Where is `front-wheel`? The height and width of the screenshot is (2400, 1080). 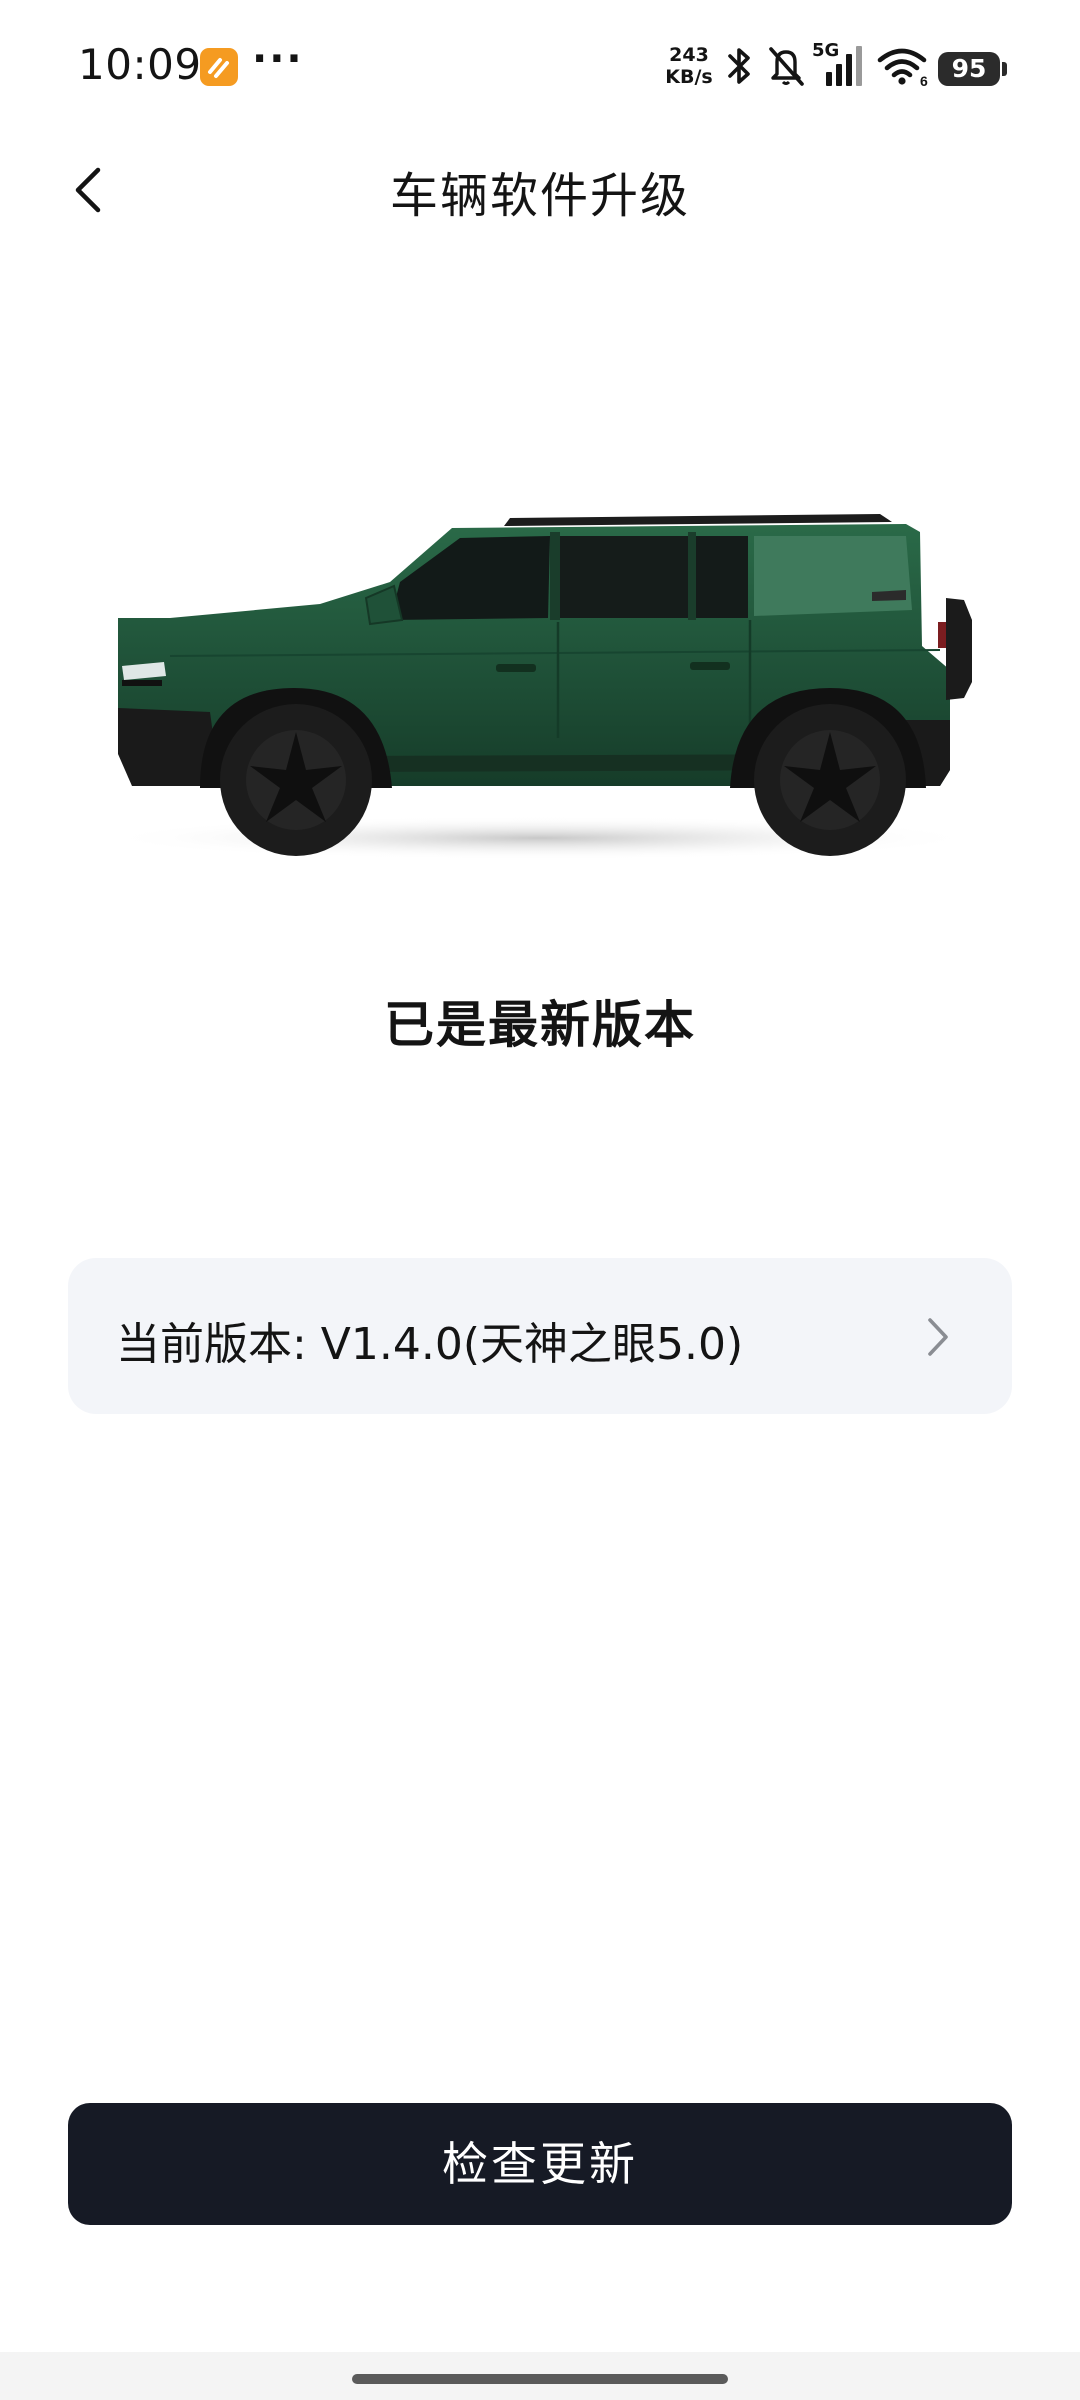
front-wheel is located at coordinates (296, 780).